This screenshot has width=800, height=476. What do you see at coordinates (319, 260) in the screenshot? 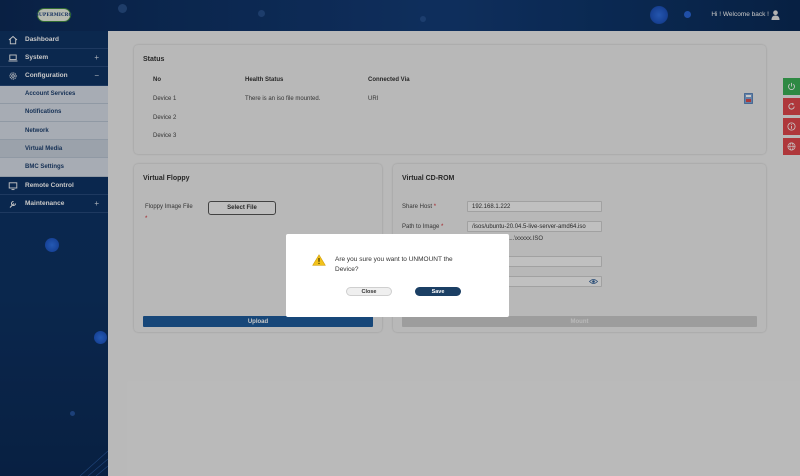
I see `warning-icon` at bounding box center [319, 260].